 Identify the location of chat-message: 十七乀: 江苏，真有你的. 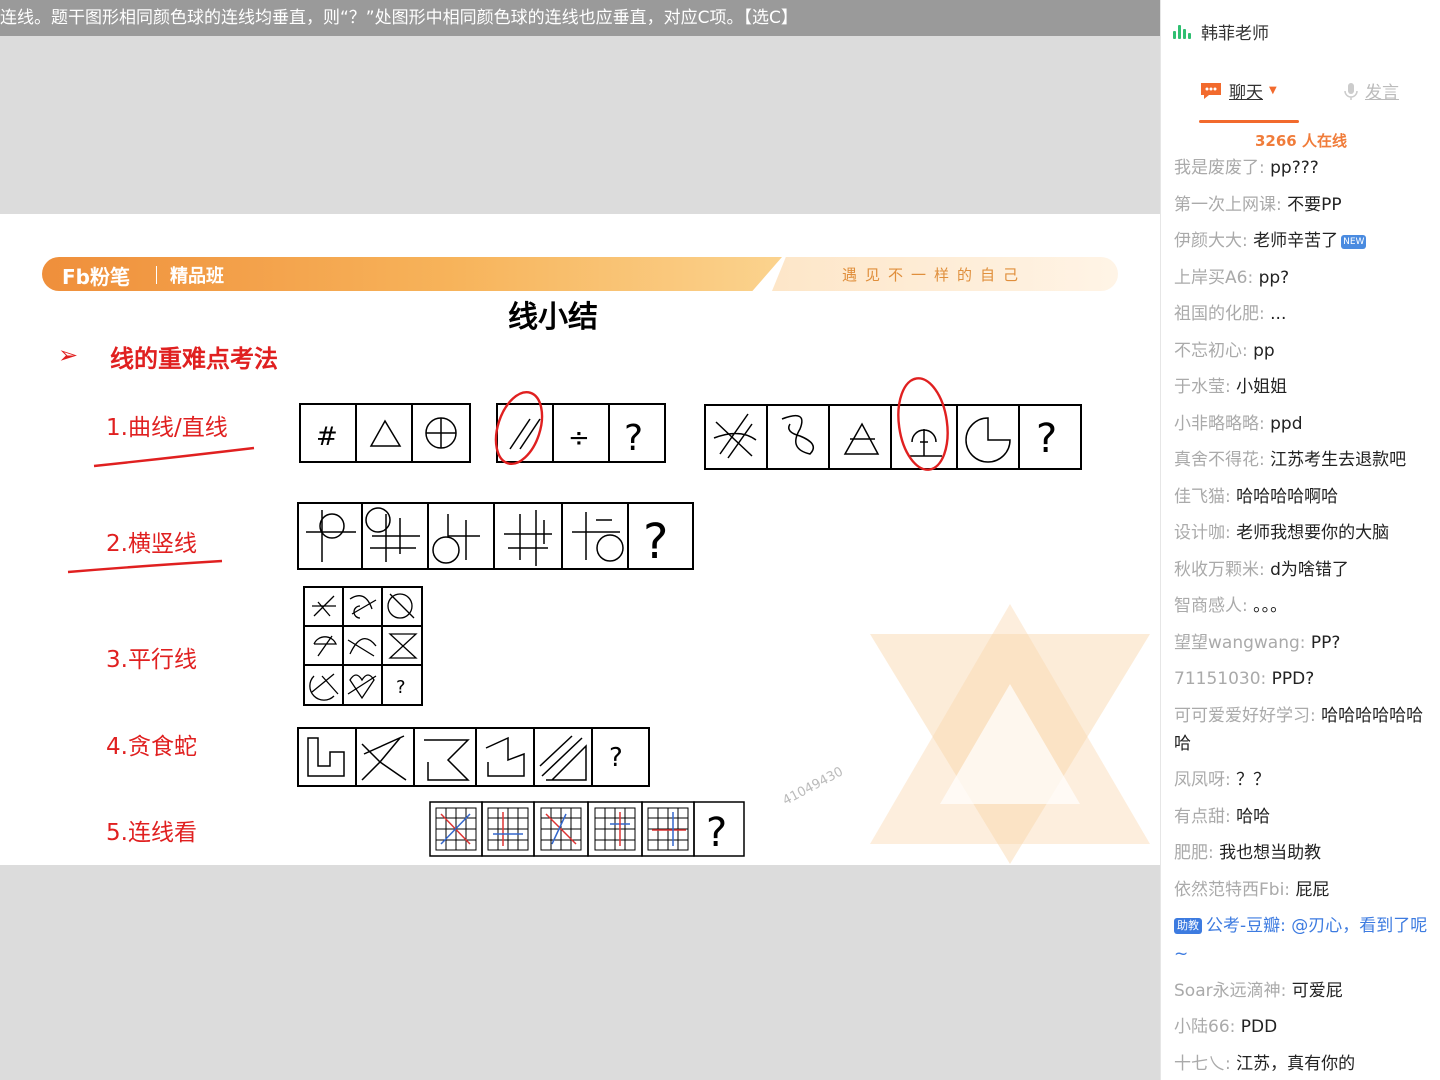
(1265, 1063).